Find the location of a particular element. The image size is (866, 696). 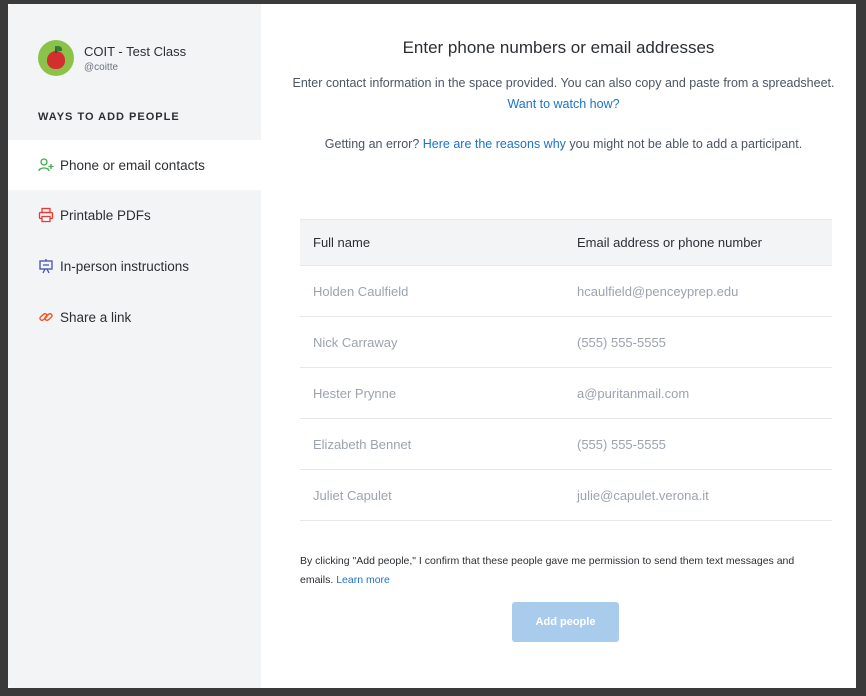

watch-how-link: Want to watch how? is located at coordinates (563, 104).